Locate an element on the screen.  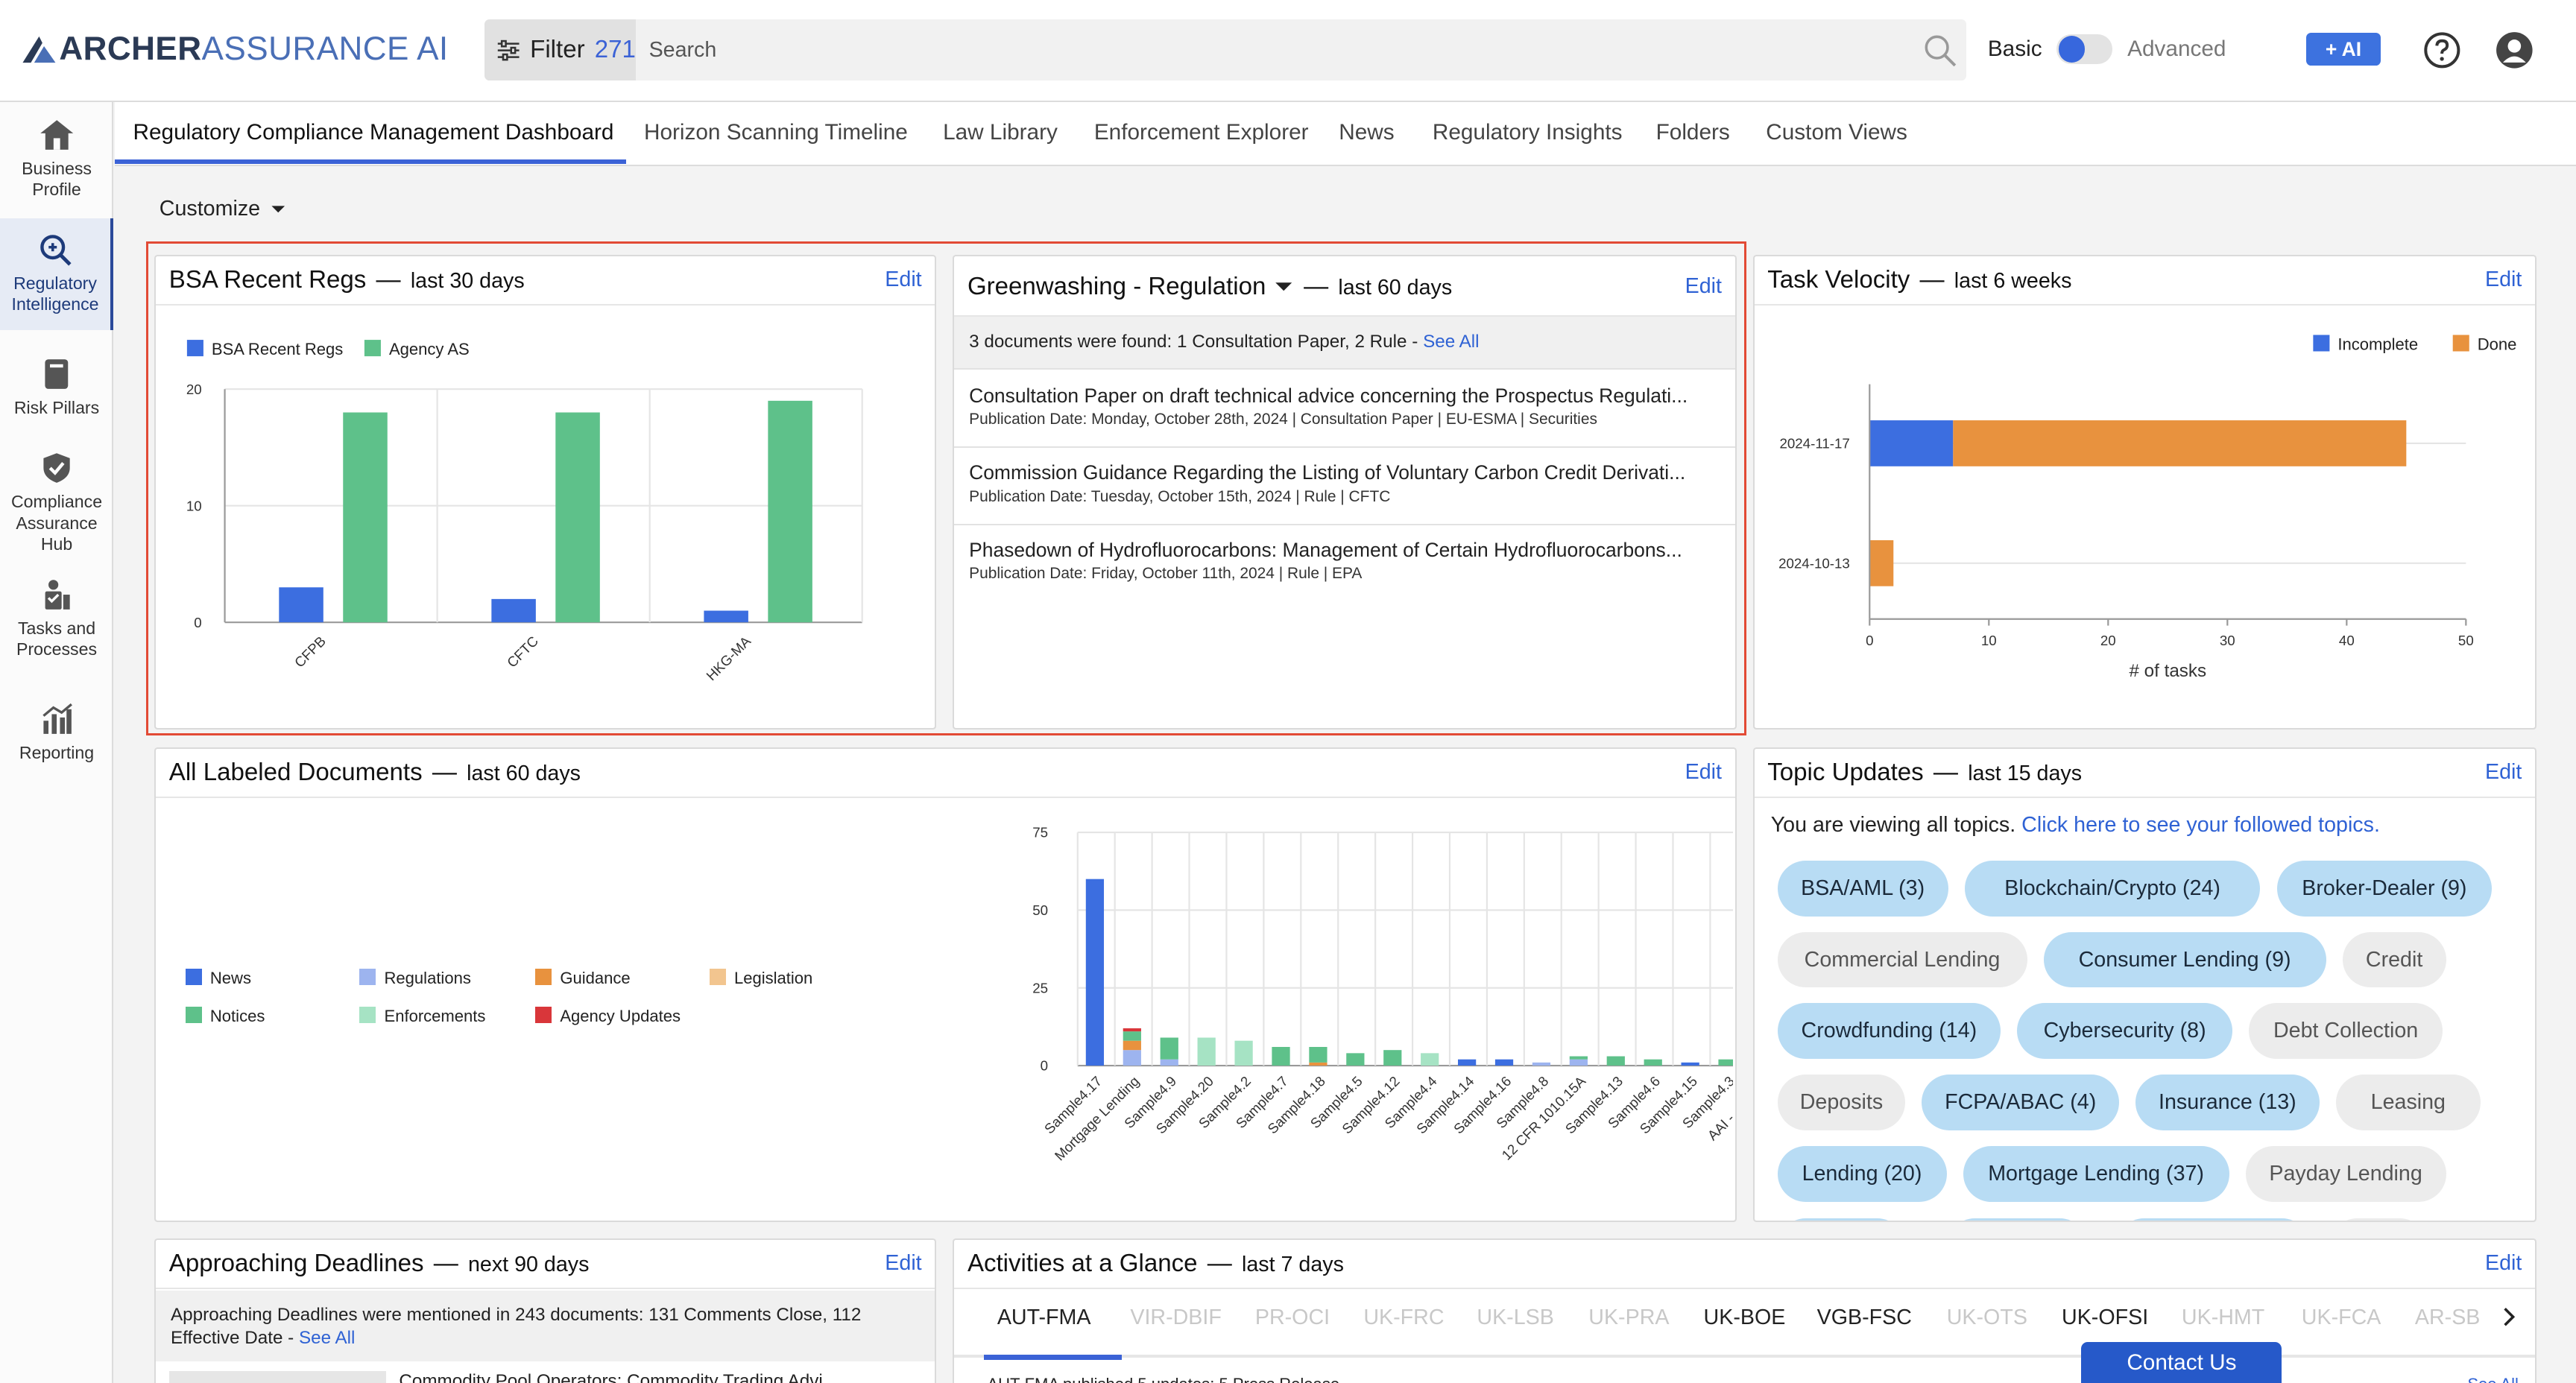
help-circle-icon is located at coordinates (2442, 50).